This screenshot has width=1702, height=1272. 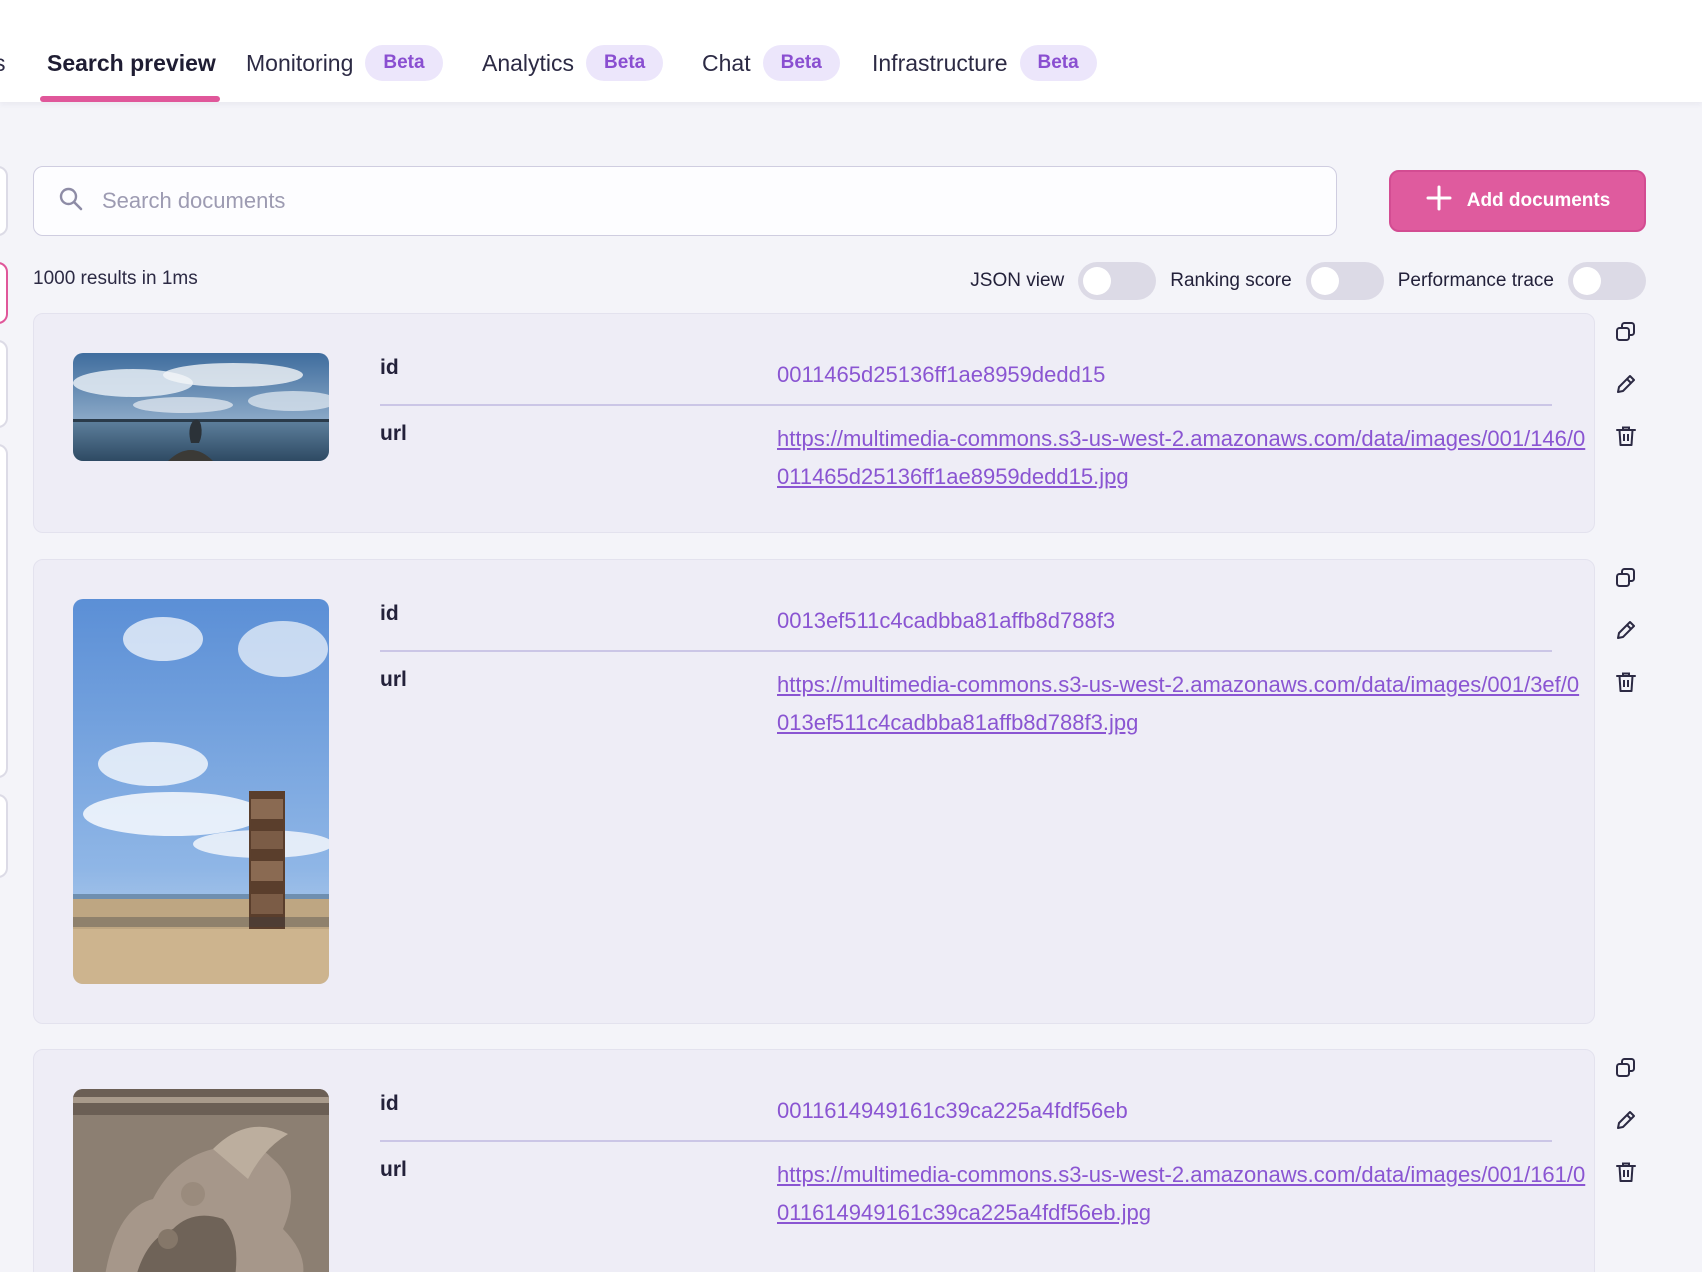 I want to click on add-documents-button: Add documents, so click(x=1517, y=201).